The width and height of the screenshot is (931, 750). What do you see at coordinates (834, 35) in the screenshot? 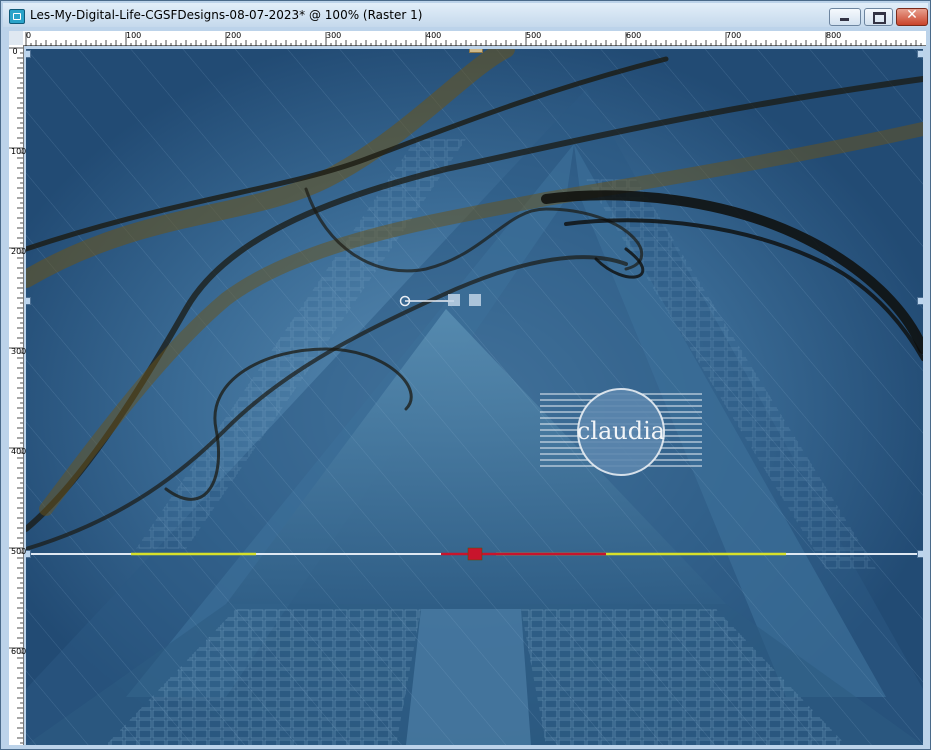
I see `ruler-top-label: 800` at bounding box center [834, 35].